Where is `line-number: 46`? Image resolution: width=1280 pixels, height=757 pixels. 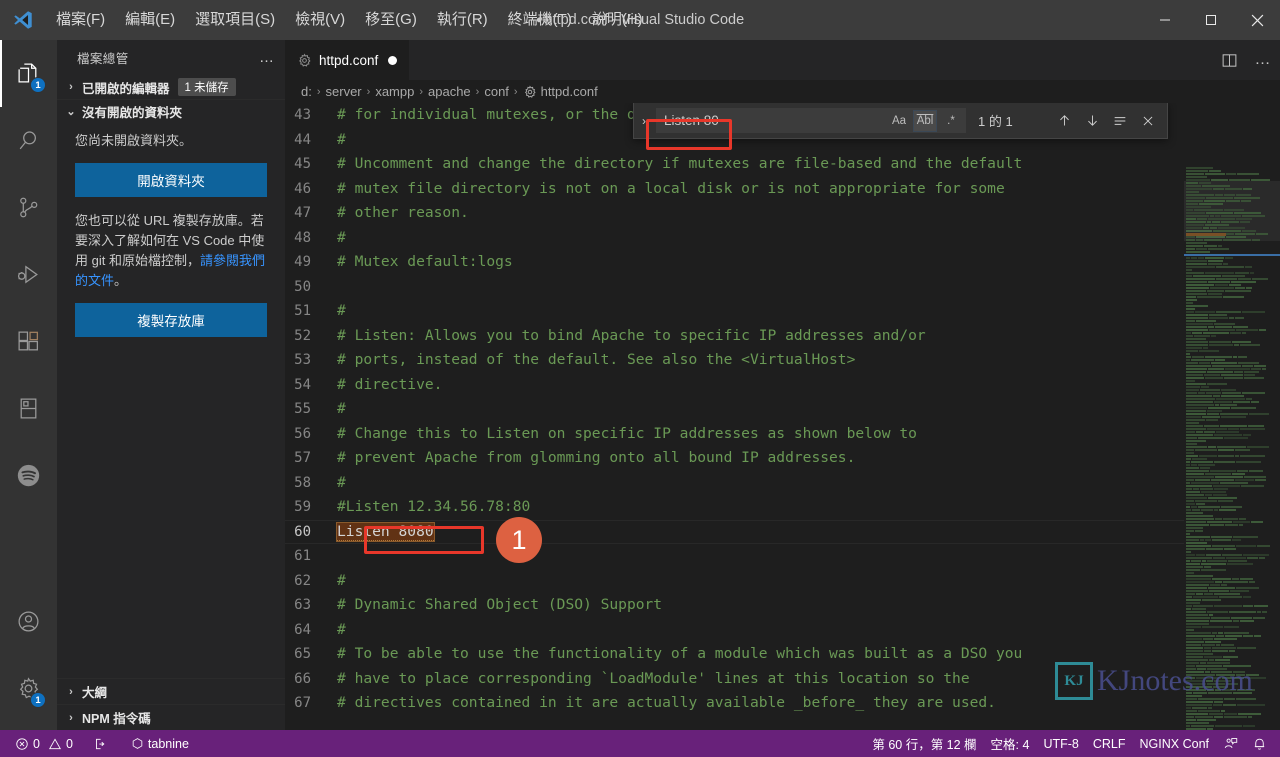
line-number: 46 is located at coordinates (302, 188).